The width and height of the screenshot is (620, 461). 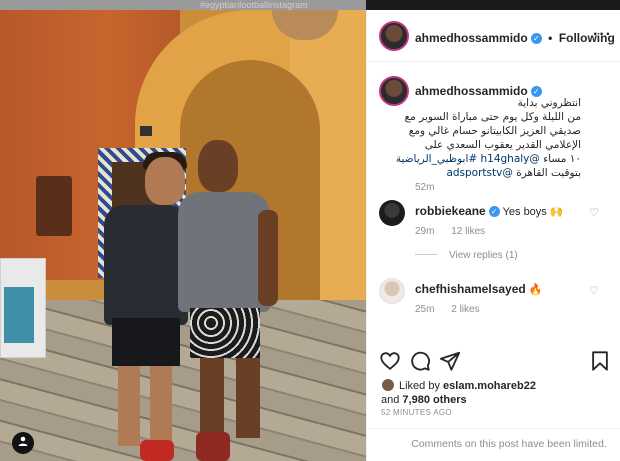 What do you see at coordinates (524, 212) in the screenshot?
I see `comment-body: Yes boys` at bounding box center [524, 212].